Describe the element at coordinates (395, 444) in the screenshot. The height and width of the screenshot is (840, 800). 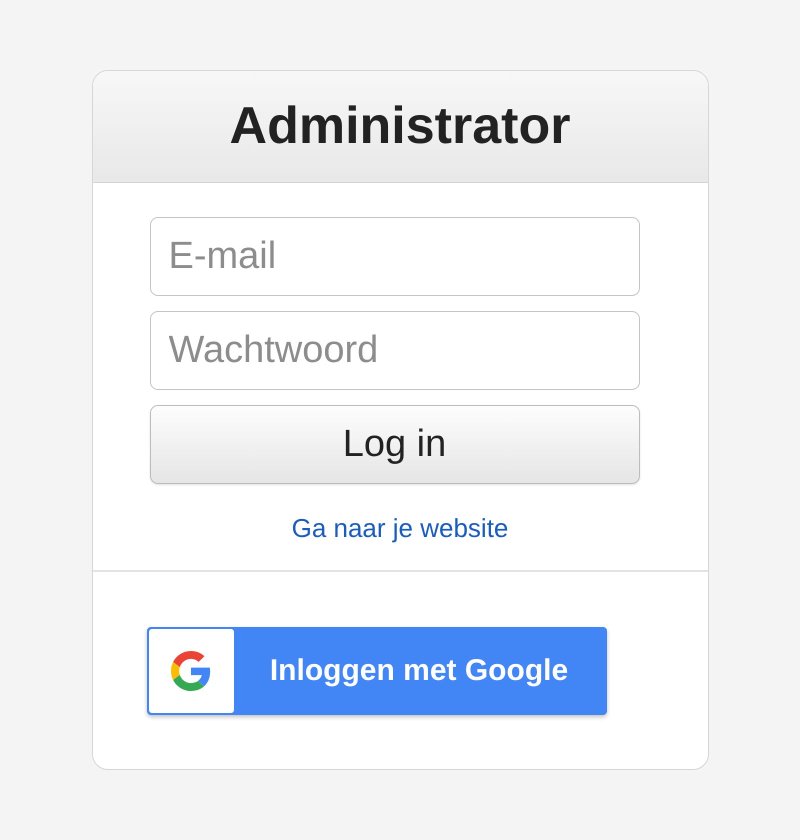
I see `login-button: Log in` at that location.